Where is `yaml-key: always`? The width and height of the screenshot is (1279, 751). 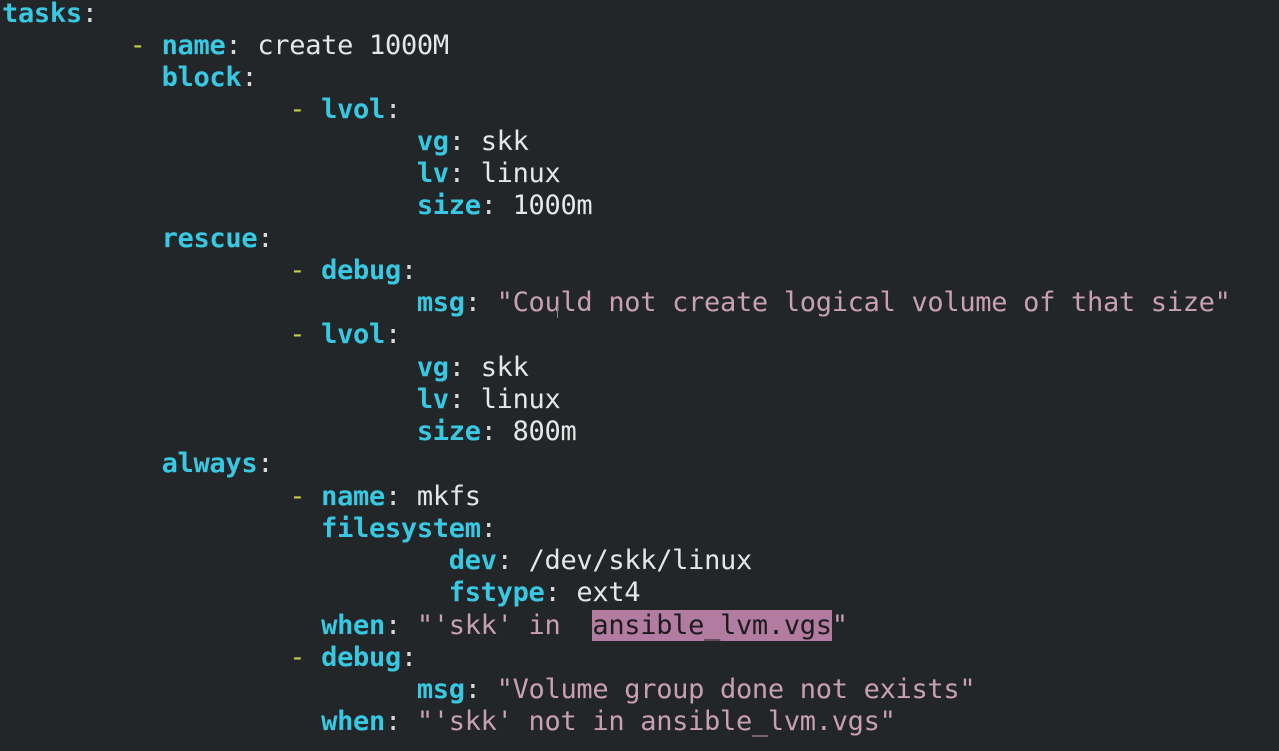 yaml-key: always is located at coordinates (209, 463).